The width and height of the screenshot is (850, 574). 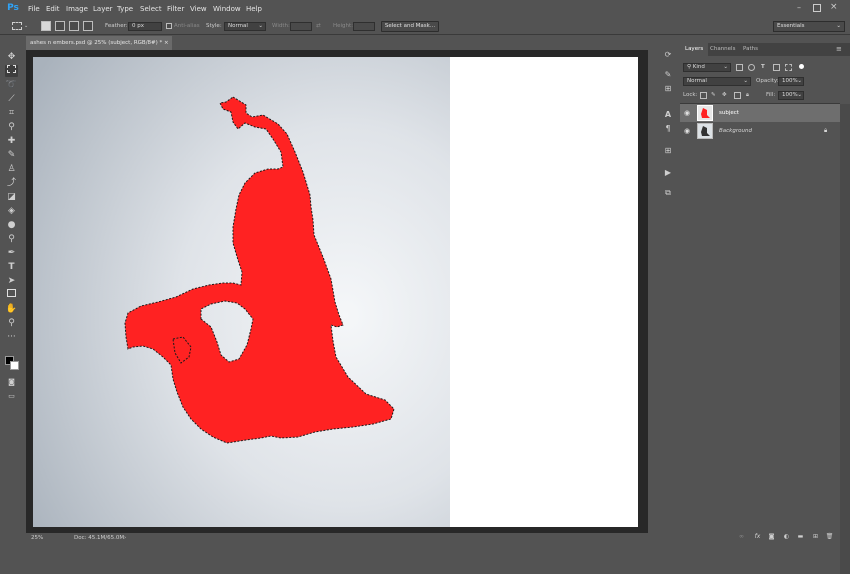 What do you see at coordinates (668, 151) in the screenshot?
I see `adjustments-panel-icon: ⊞` at bounding box center [668, 151].